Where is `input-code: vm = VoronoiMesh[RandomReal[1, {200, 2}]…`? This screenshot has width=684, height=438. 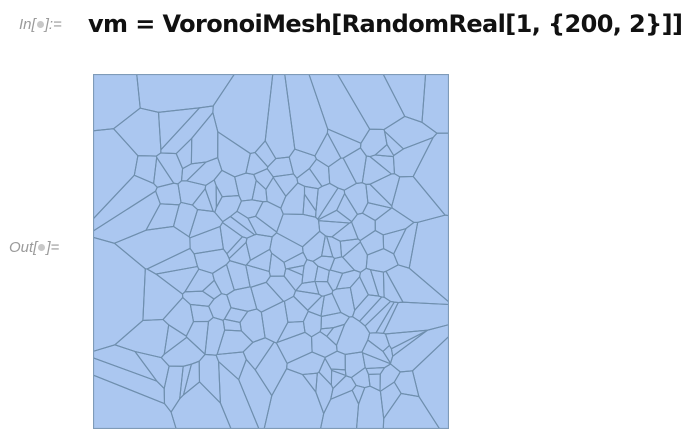
input-code: vm = VoronoiMesh[RandomReal[1, {200, 2}]… is located at coordinates (385, 24).